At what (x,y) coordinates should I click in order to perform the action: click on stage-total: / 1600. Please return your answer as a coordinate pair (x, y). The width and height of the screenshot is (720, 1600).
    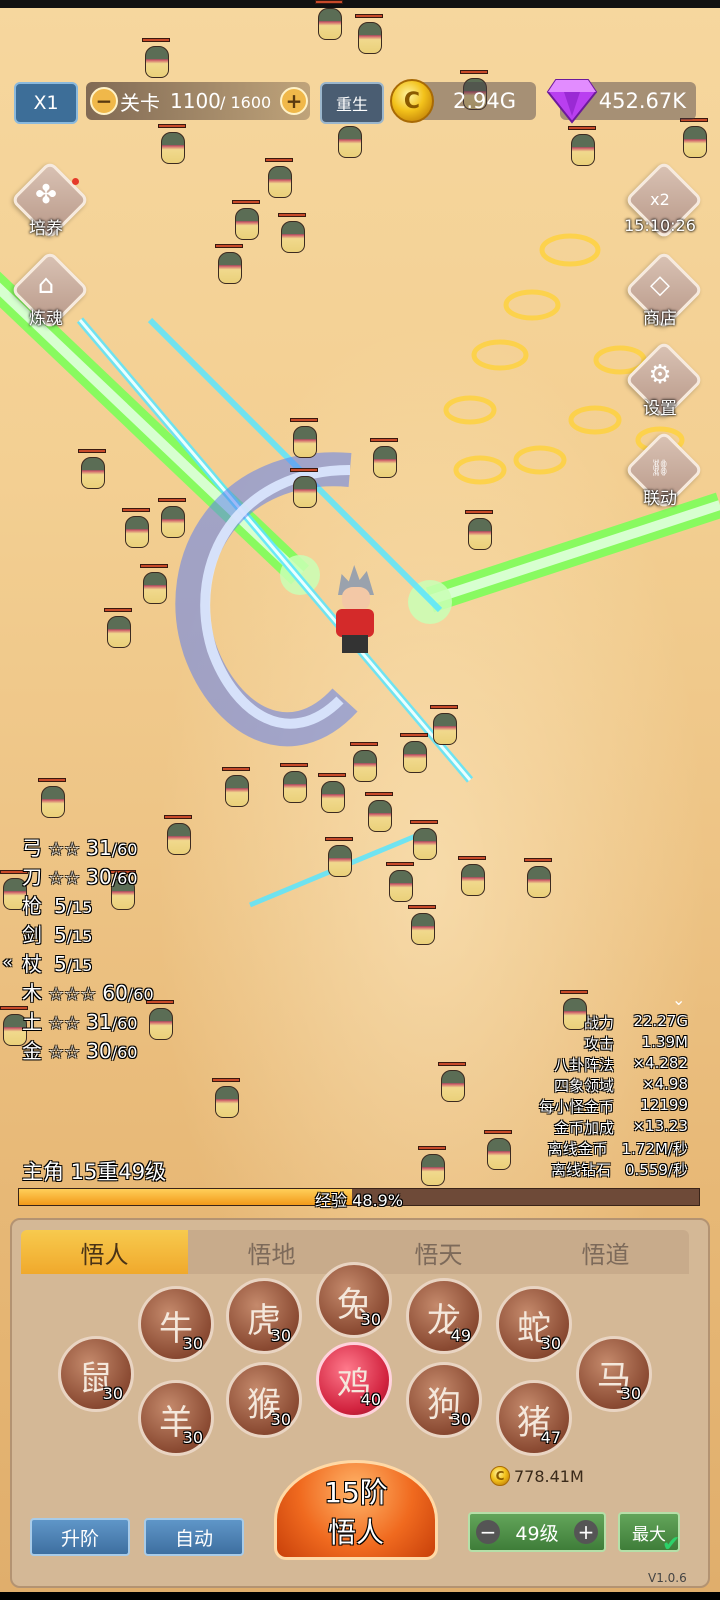
    Looking at the image, I should click on (246, 102).